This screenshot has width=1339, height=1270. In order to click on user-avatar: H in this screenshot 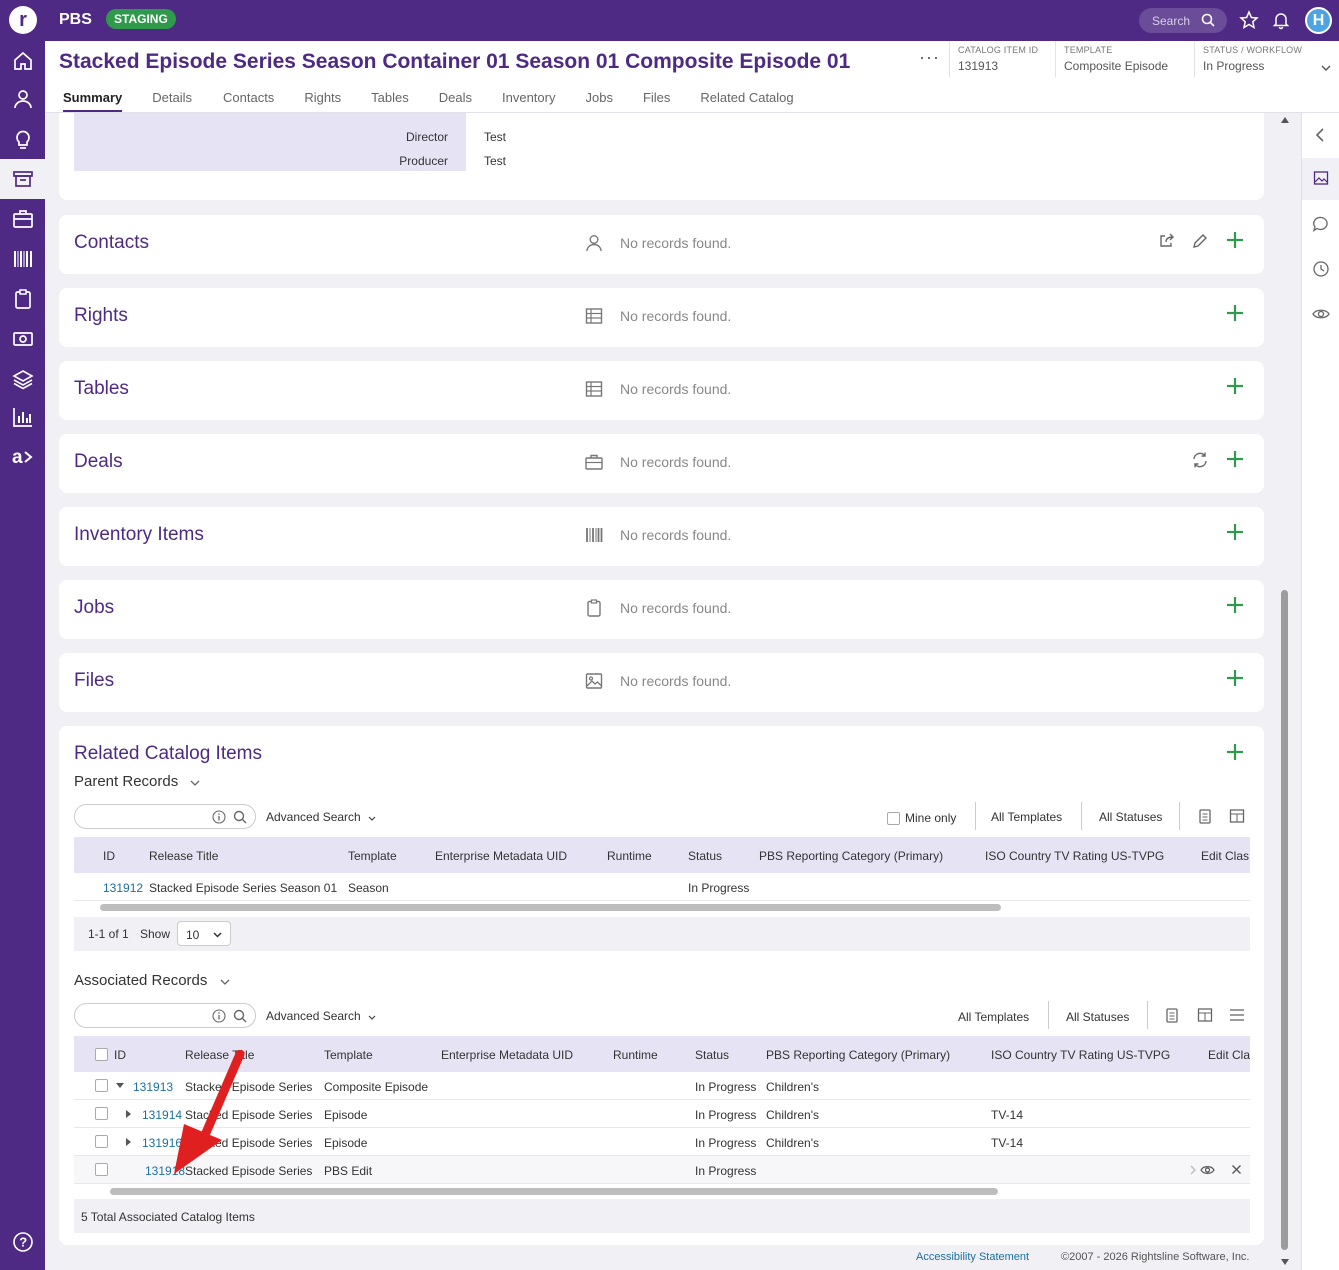, I will do `click(1318, 20)`.